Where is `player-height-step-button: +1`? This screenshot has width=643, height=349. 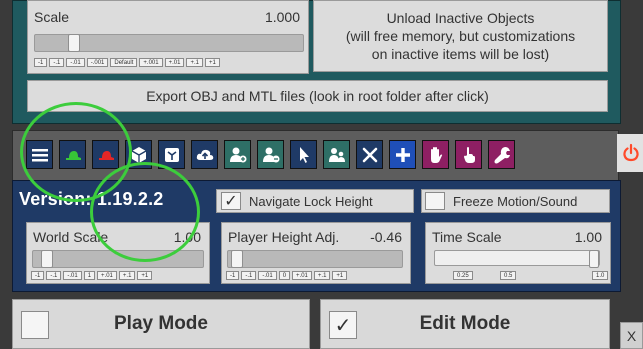 player-height-step-button: +1 is located at coordinates (340, 275).